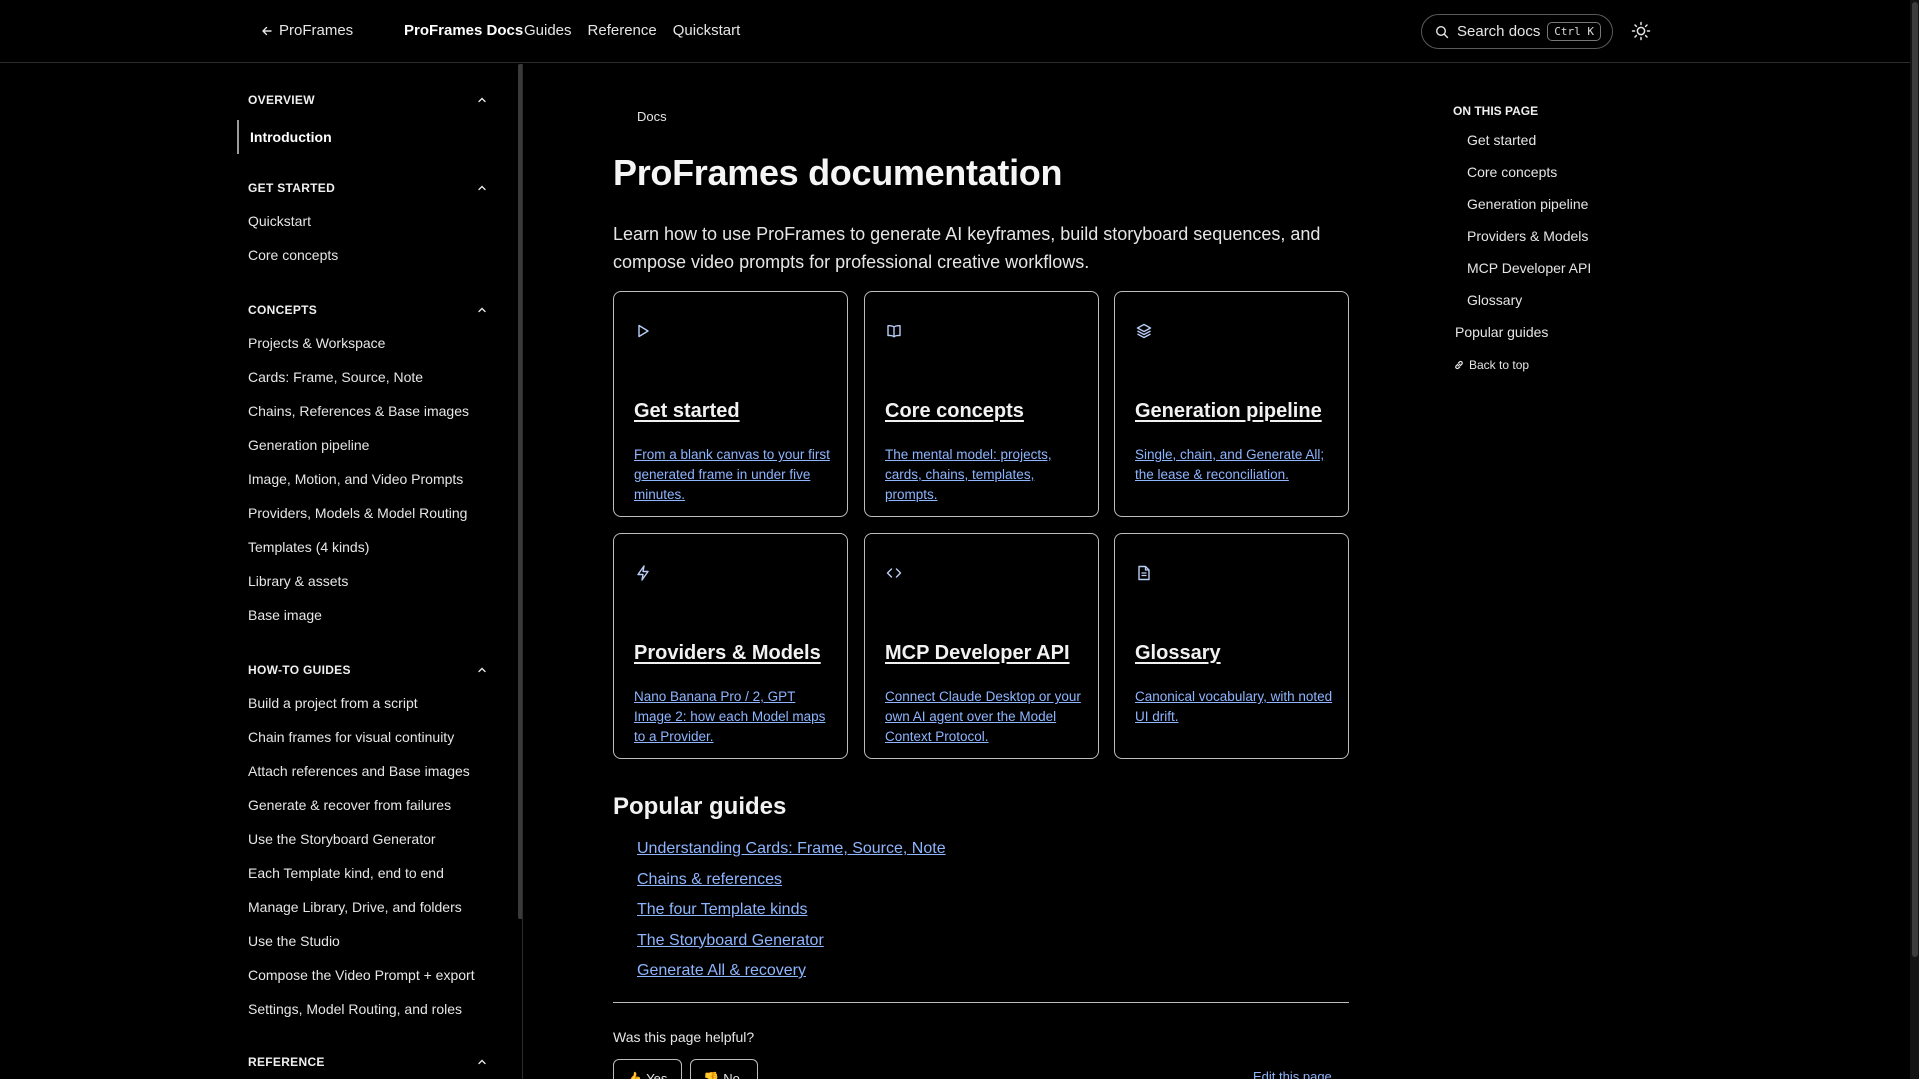  What do you see at coordinates (1553, 306) in the screenshot?
I see `toc-item-glossary: Glossary` at bounding box center [1553, 306].